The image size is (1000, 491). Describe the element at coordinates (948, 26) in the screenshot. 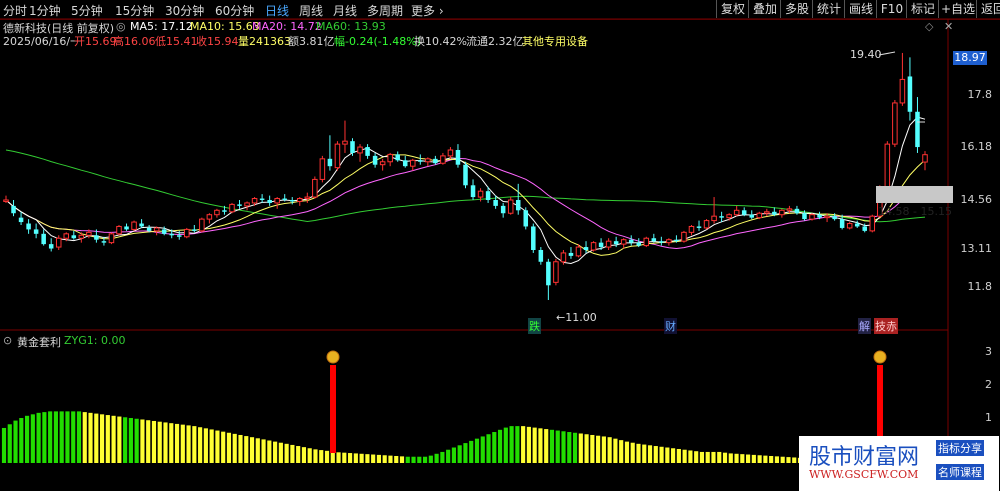

I see `close-icon: ✕` at that location.